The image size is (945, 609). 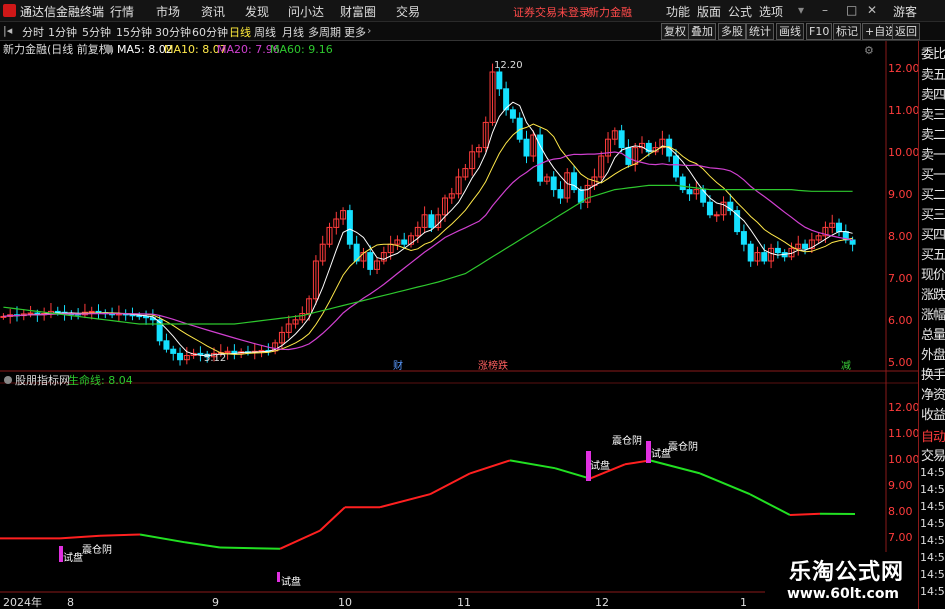 I want to click on sub-chart-title: 股朋指标网, so click(x=42, y=380).